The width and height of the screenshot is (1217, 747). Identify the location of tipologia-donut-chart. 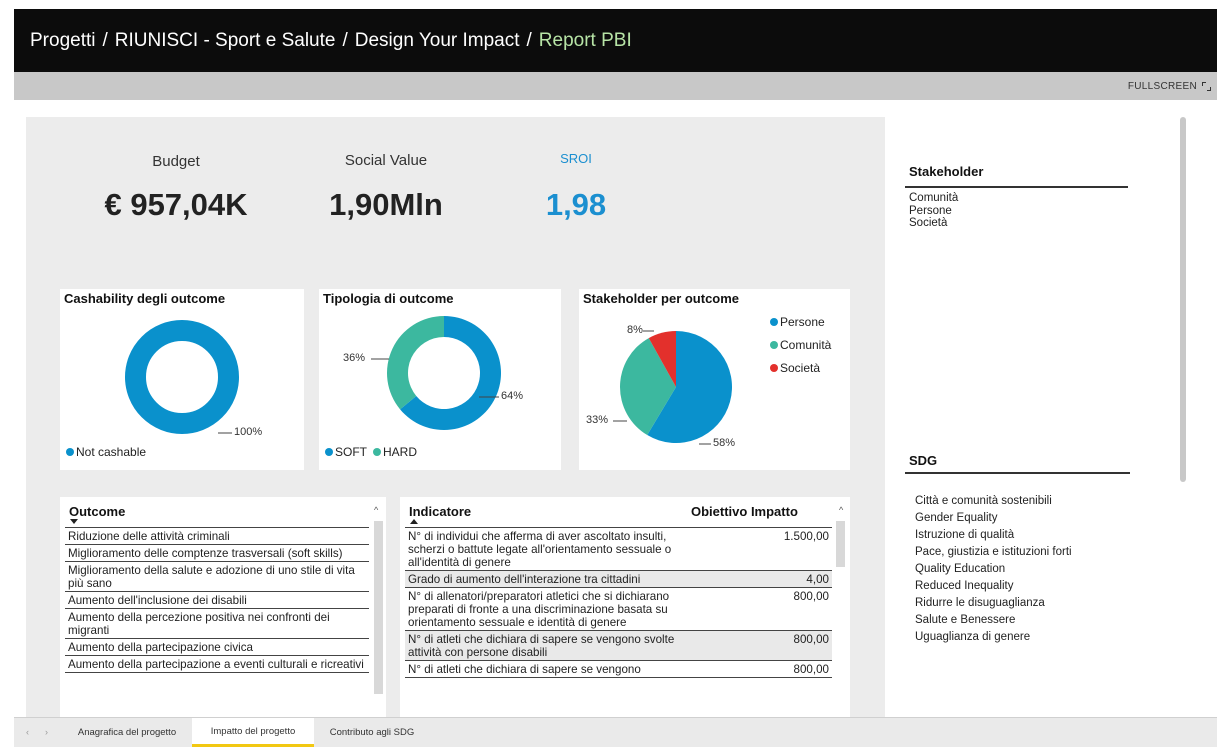
(436, 373).